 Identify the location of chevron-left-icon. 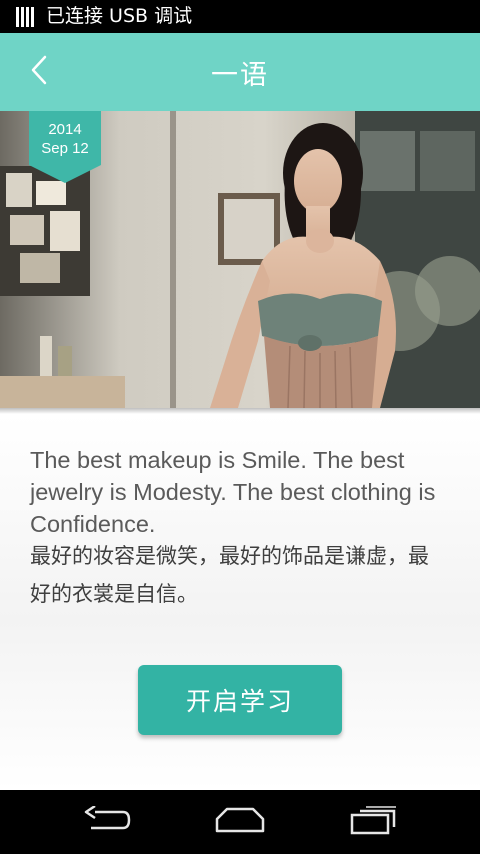
(39, 72).